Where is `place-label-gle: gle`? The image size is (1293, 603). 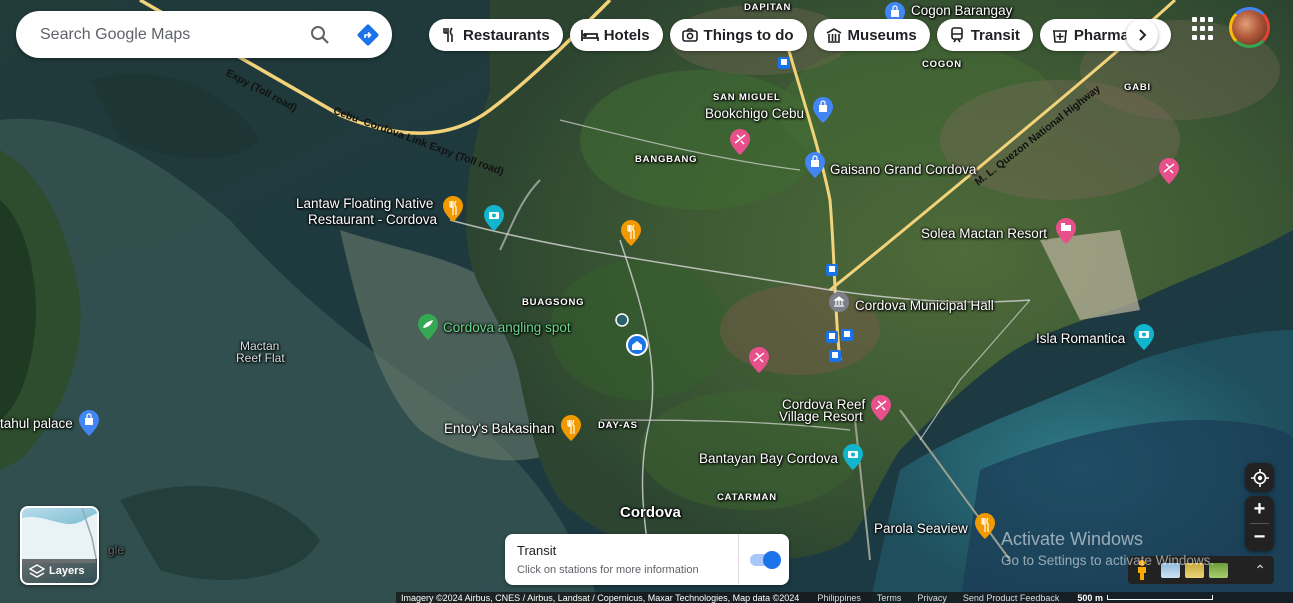 place-label-gle: gle is located at coordinates (116, 550).